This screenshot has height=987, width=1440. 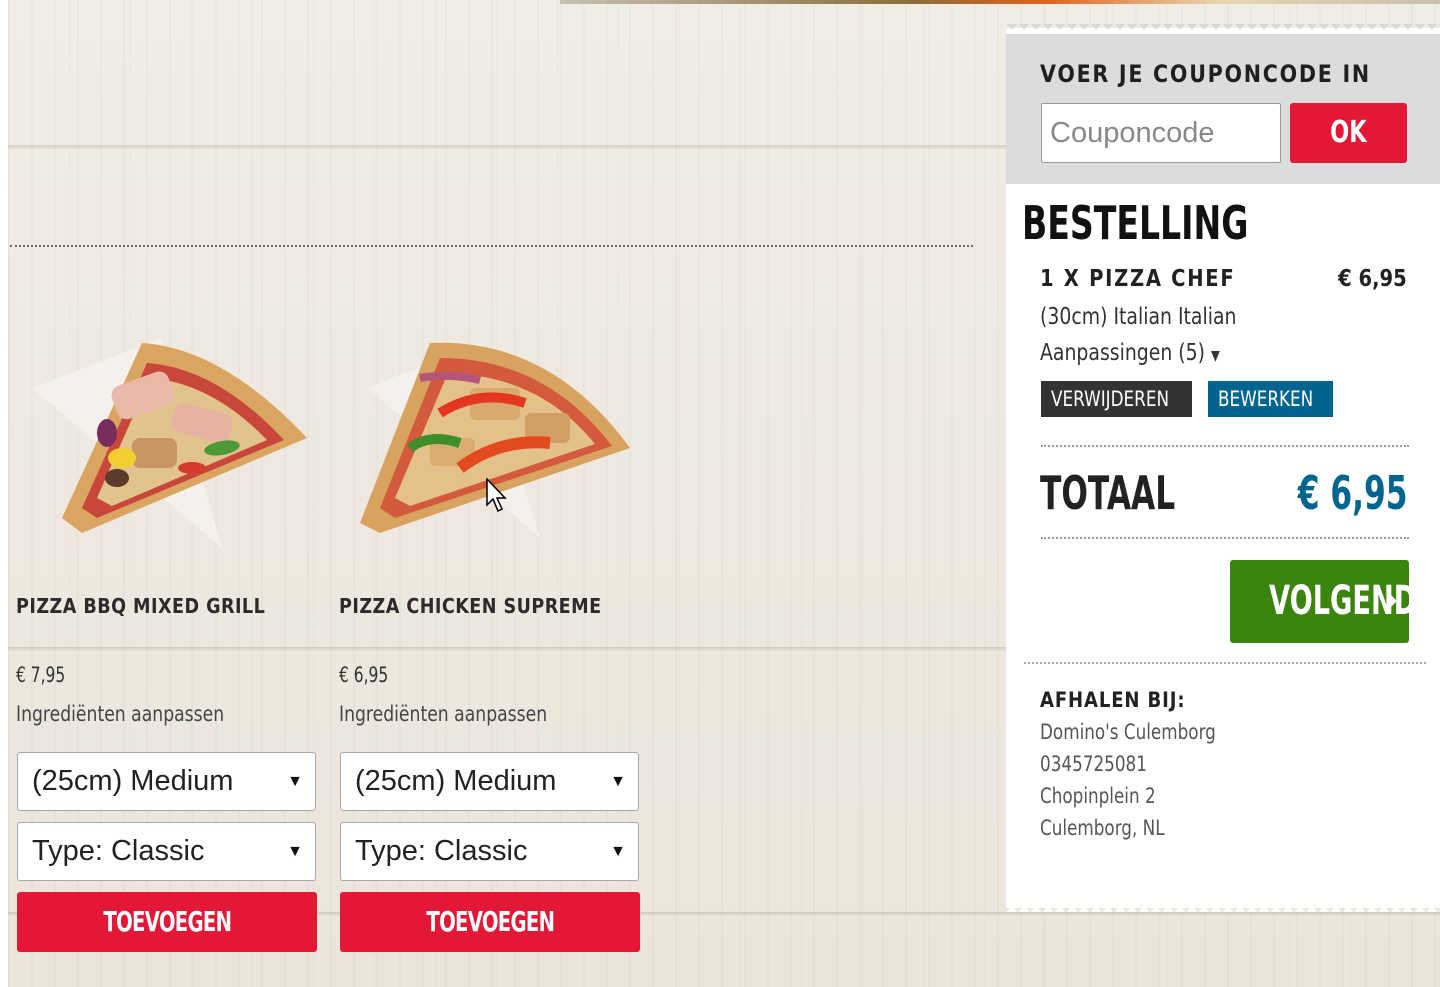 What do you see at coordinates (1353, 493) in the screenshot?
I see `total-value: € 6,95` at bounding box center [1353, 493].